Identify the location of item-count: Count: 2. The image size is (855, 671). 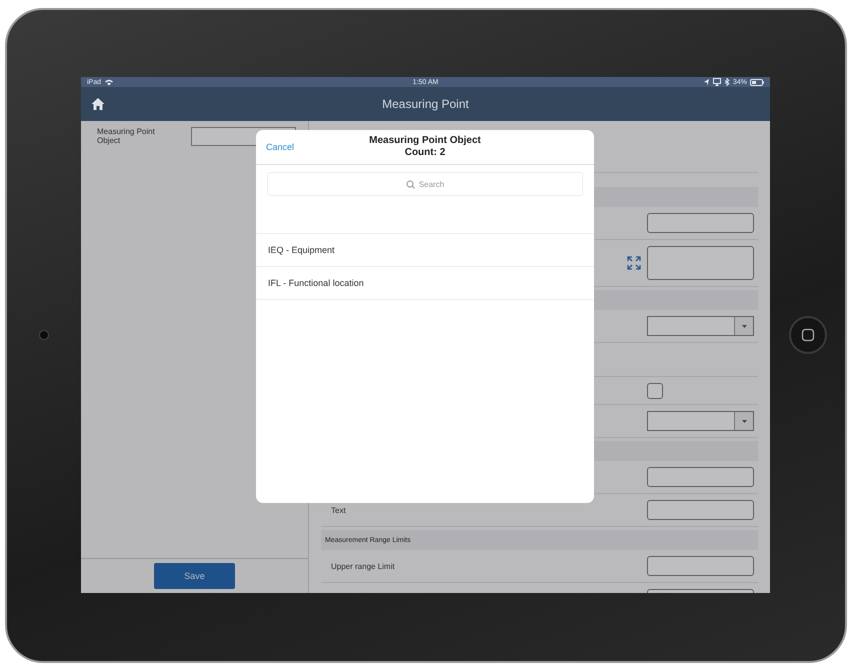
(425, 153).